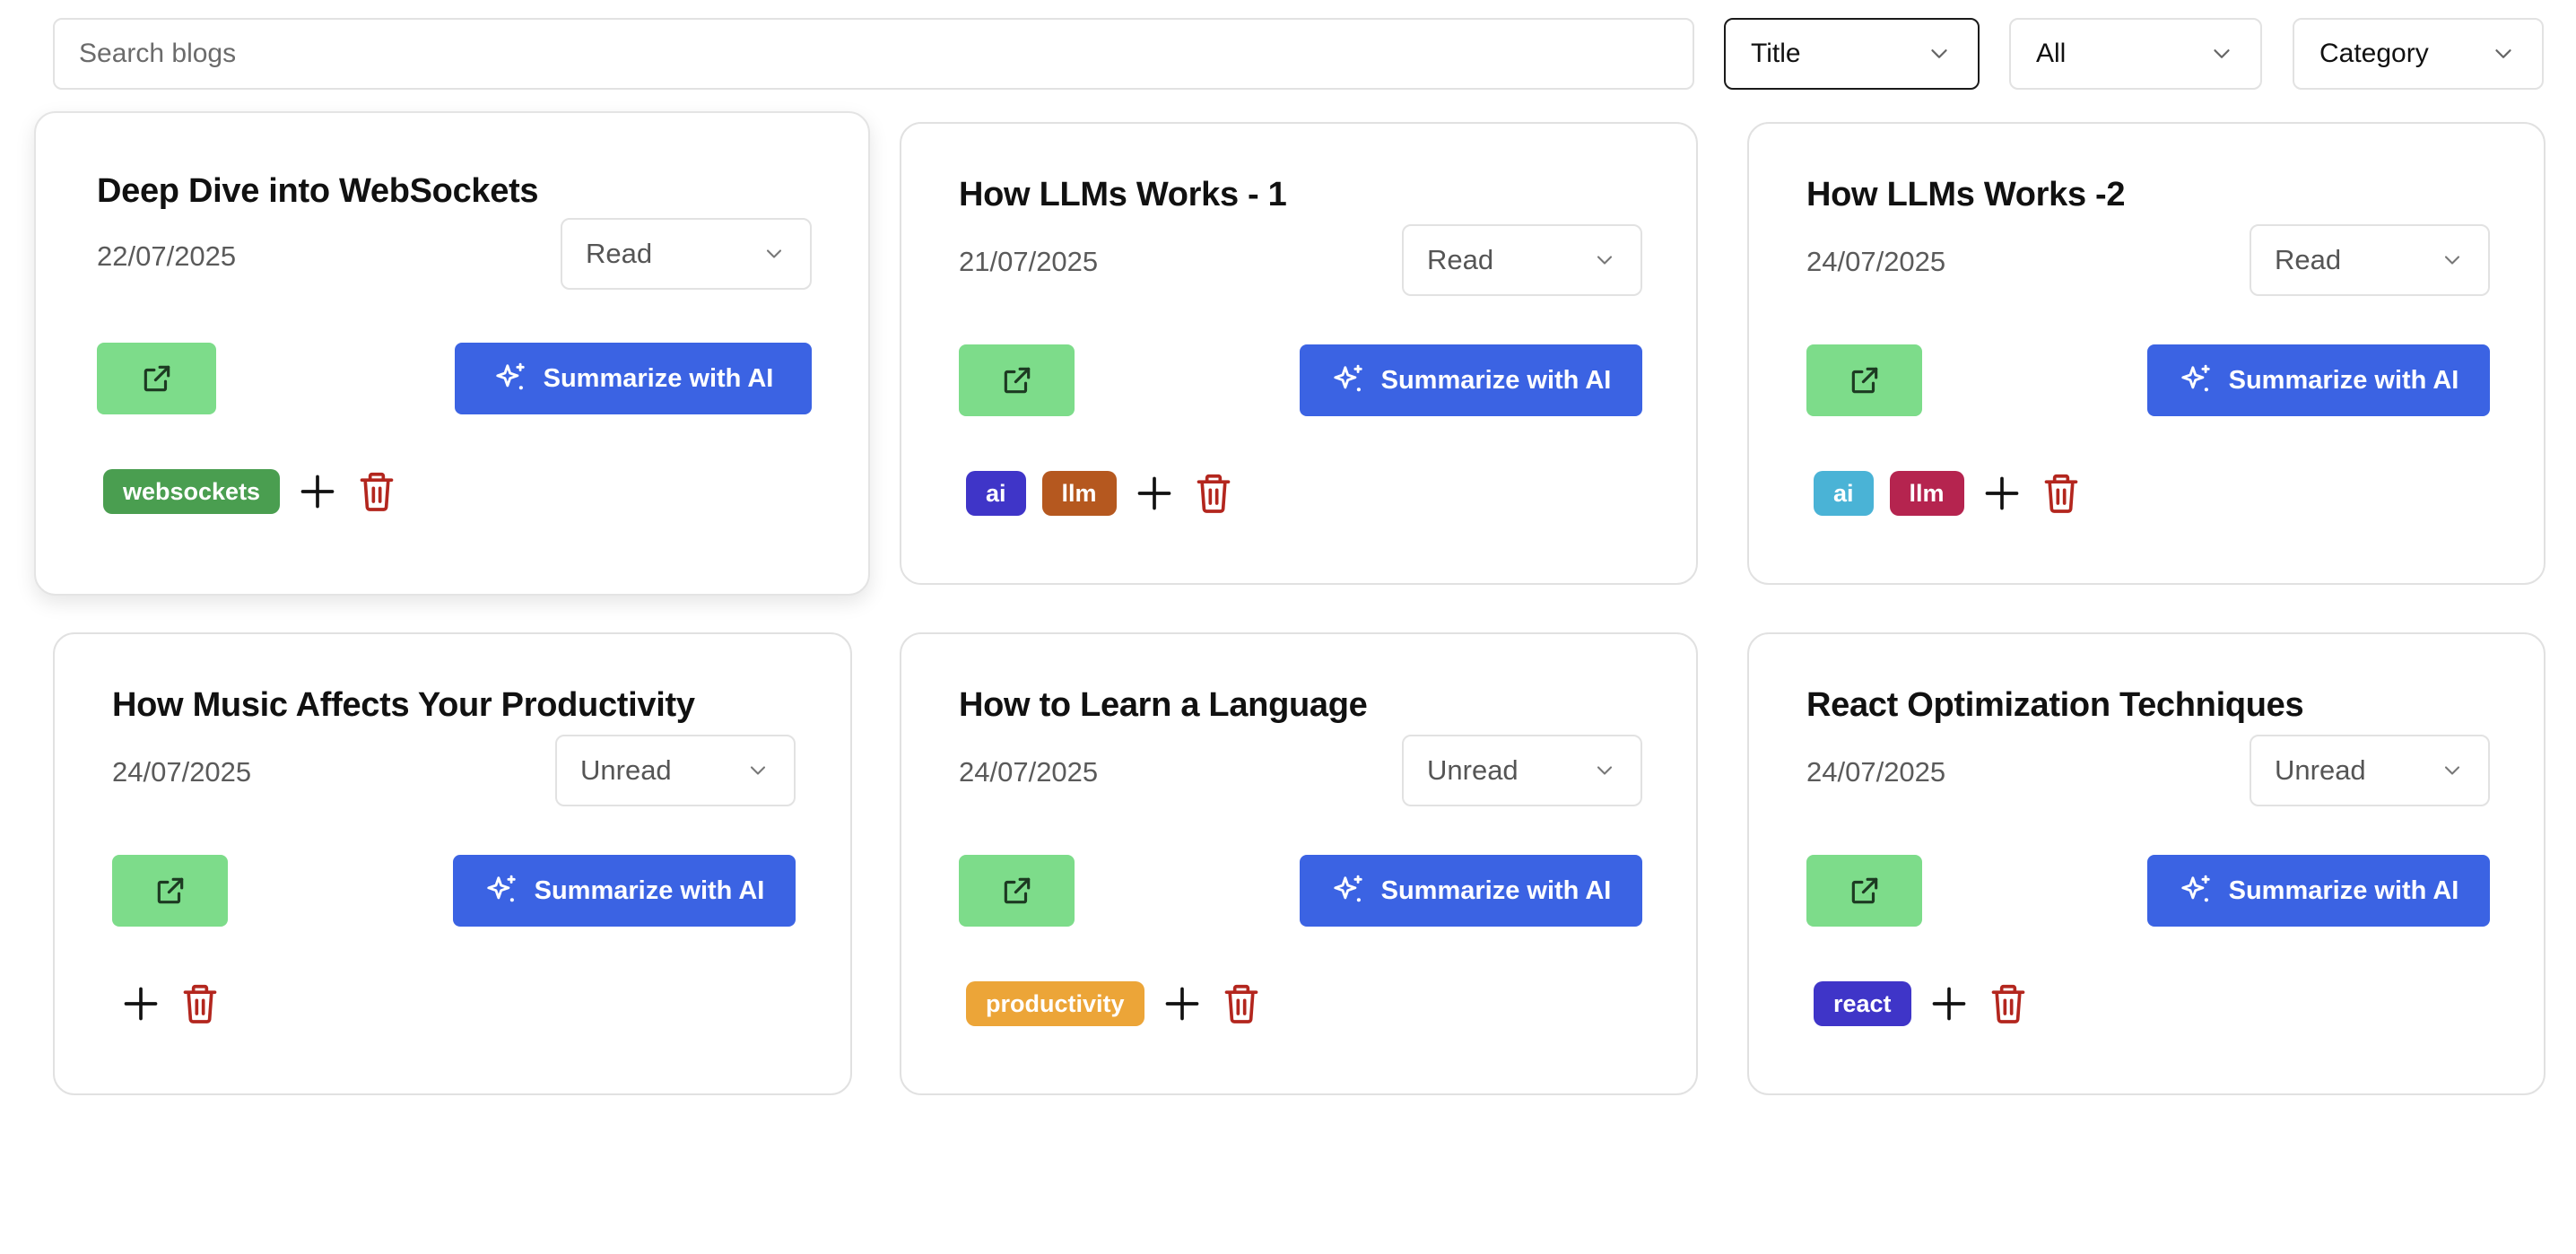  I want to click on search-input, so click(873, 54).